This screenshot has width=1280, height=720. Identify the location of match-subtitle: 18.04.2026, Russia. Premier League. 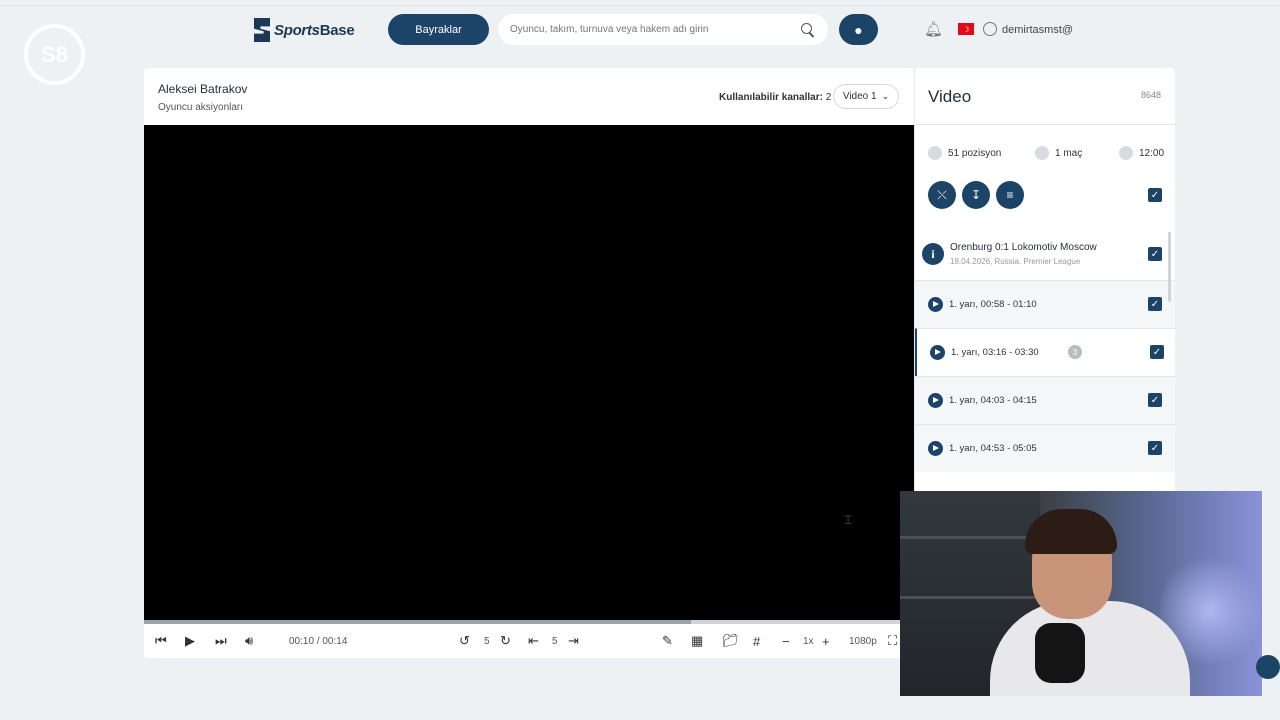
(1015, 261).